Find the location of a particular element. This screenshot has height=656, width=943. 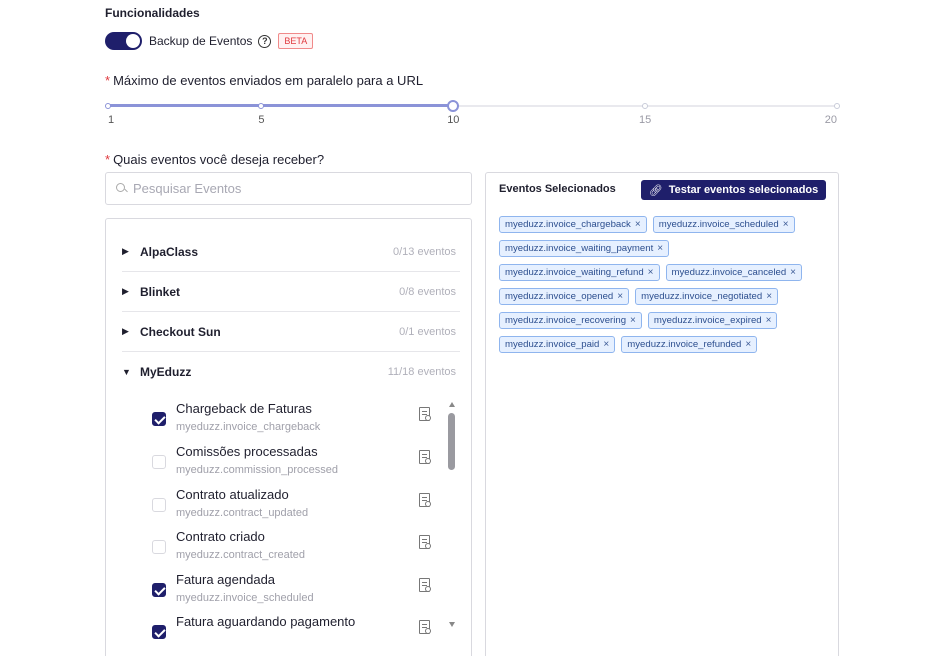

event-title: Comissões processadas is located at coordinates (247, 451).